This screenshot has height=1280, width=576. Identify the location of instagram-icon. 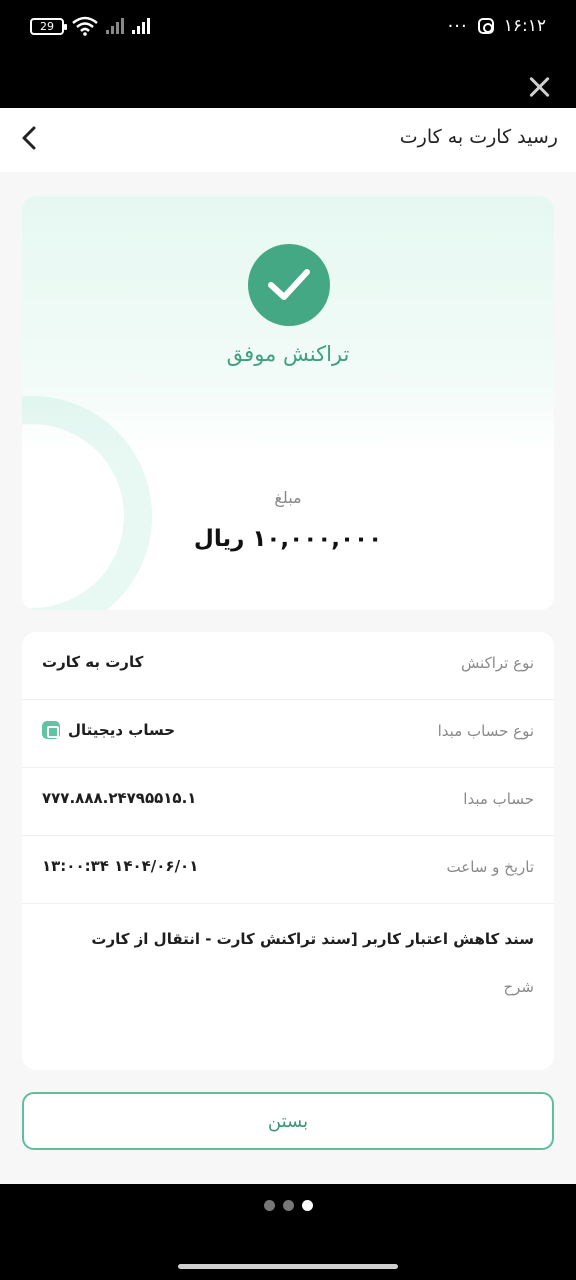
(485, 26).